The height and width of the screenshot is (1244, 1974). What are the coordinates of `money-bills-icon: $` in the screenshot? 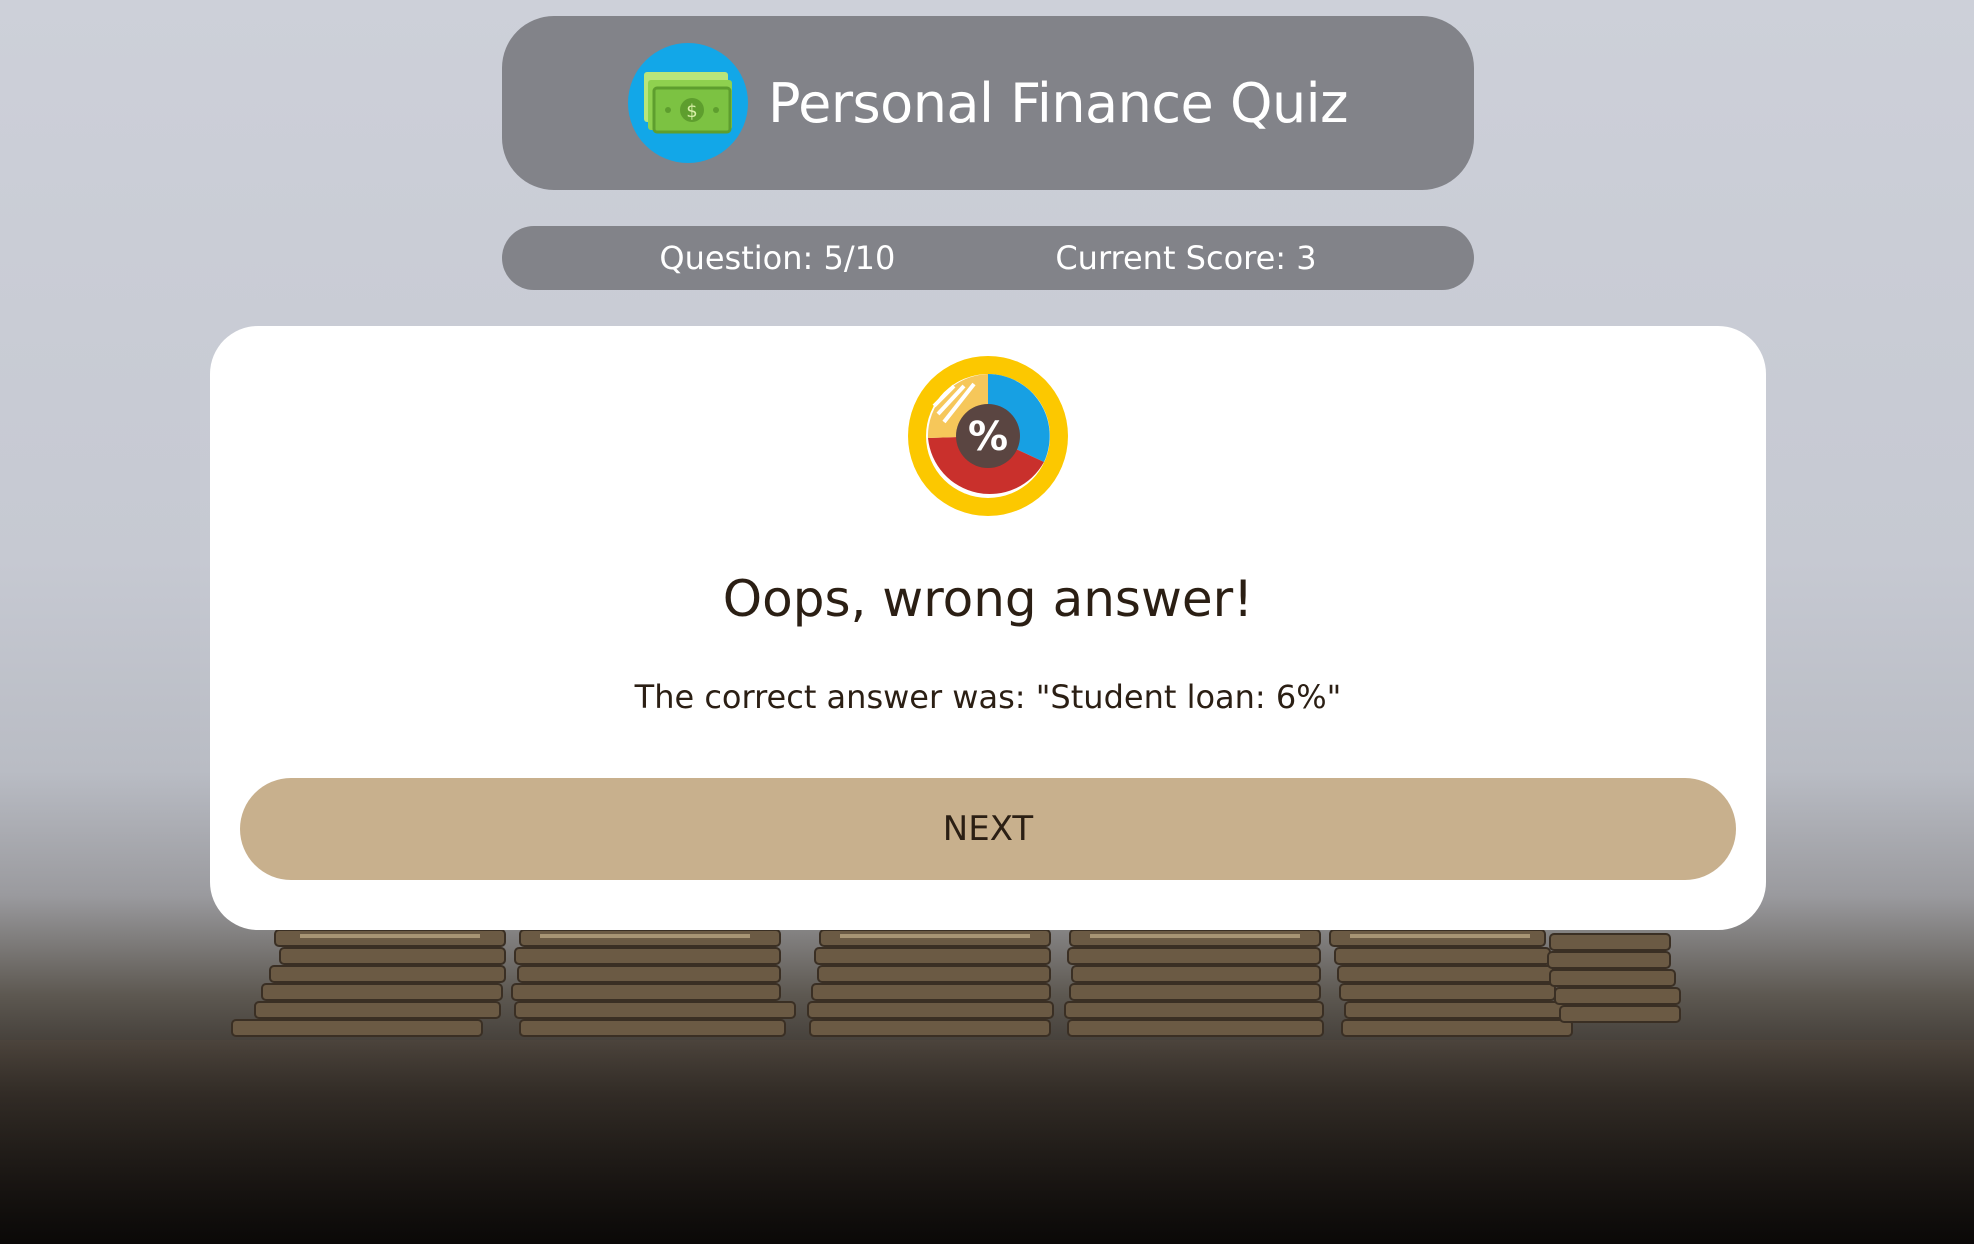 It's located at (687, 103).